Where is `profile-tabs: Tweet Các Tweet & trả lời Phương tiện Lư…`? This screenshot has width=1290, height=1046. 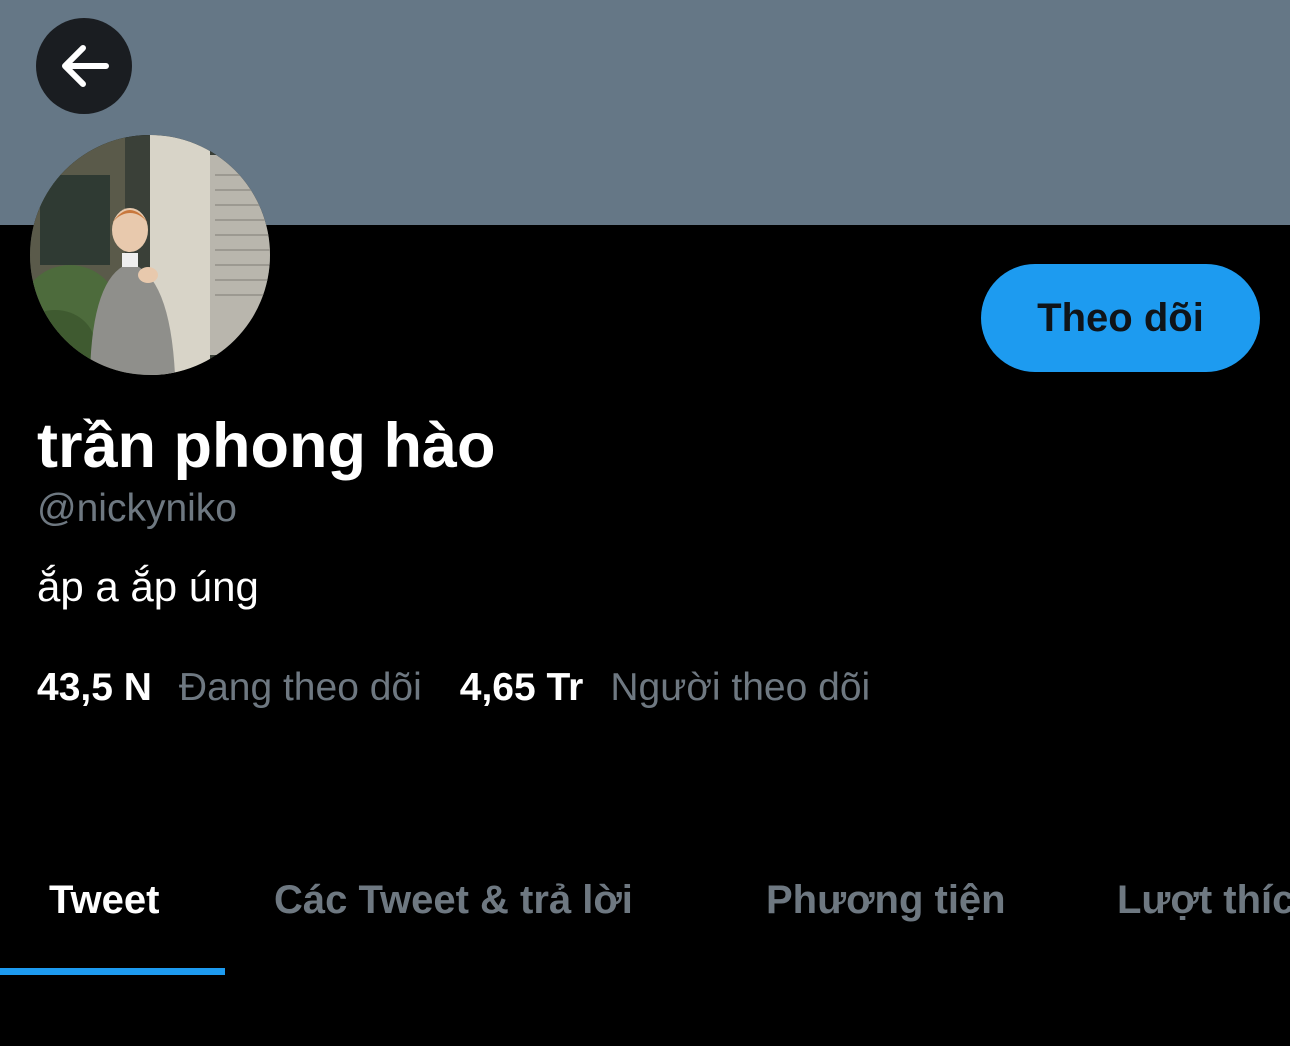
profile-tabs: Tweet Các Tweet & trả lời Phương tiện Lư… is located at coordinates (645, 912).